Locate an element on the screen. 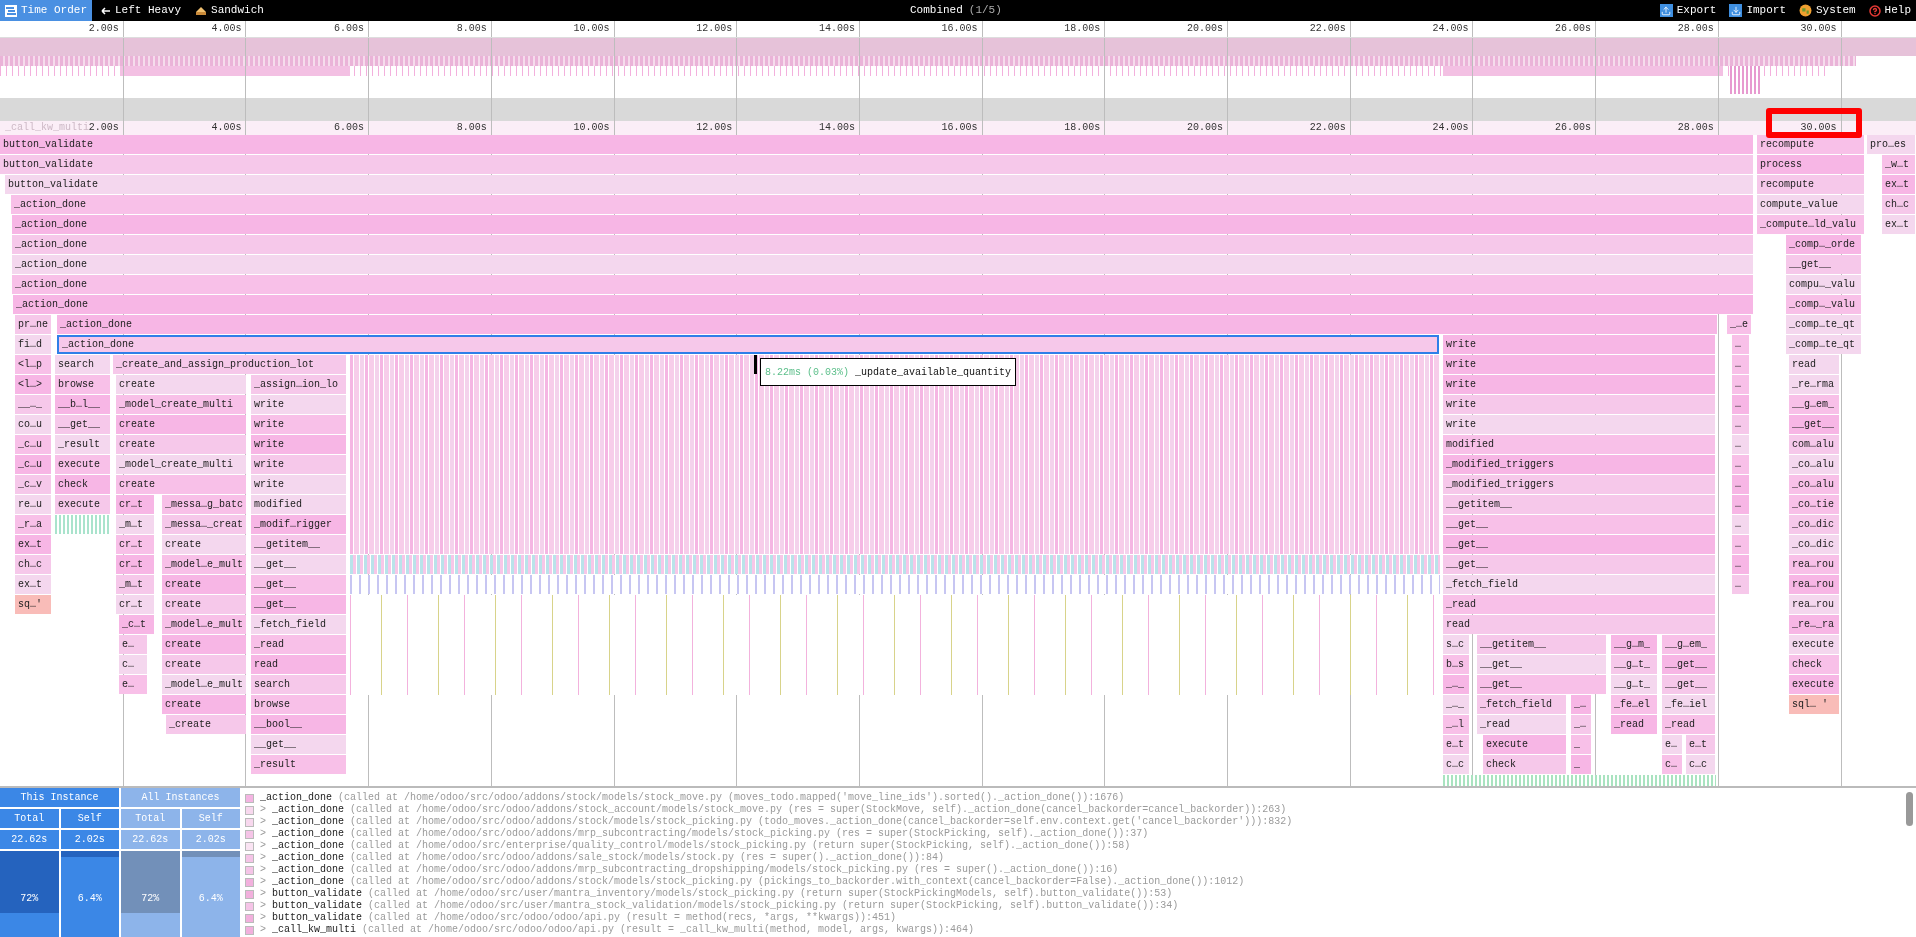 Image resolution: width=1916 pixels, height=937 pixels. flame-frame: fi…d is located at coordinates (33, 344).